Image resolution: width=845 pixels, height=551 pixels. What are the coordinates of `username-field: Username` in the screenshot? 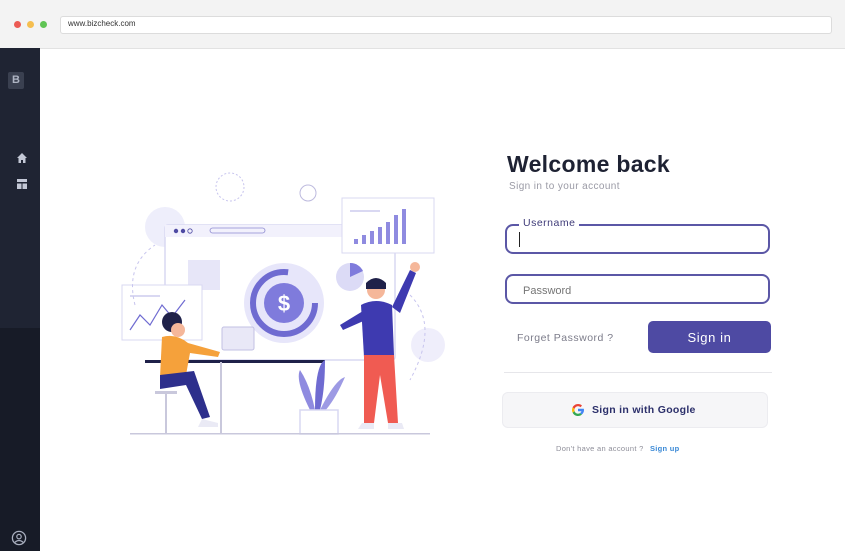 It's located at (637, 235).